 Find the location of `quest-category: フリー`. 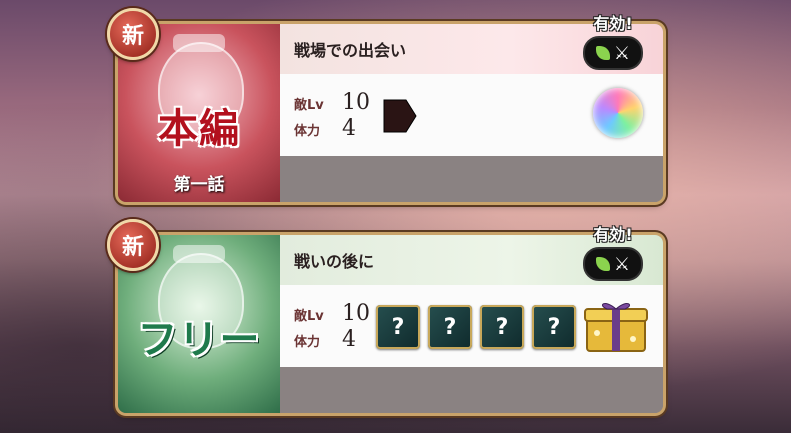

quest-category: フリー is located at coordinates (199, 339).